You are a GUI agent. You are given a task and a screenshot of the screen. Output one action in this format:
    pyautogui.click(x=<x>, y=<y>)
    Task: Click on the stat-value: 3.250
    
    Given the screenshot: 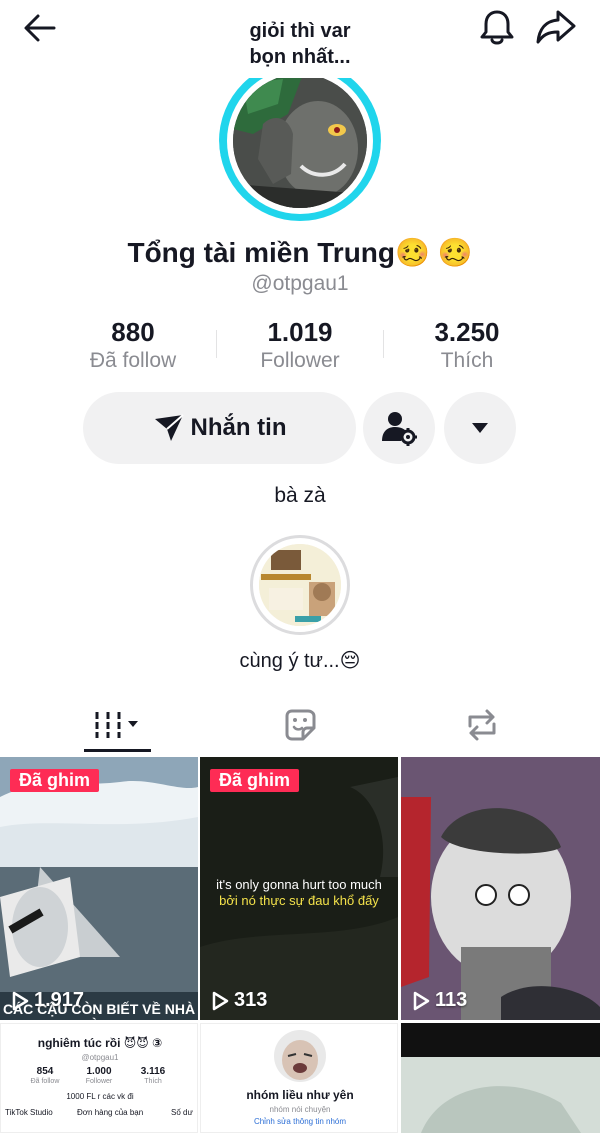 What is the action you would take?
    pyautogui.click(x=467, y=332)
    